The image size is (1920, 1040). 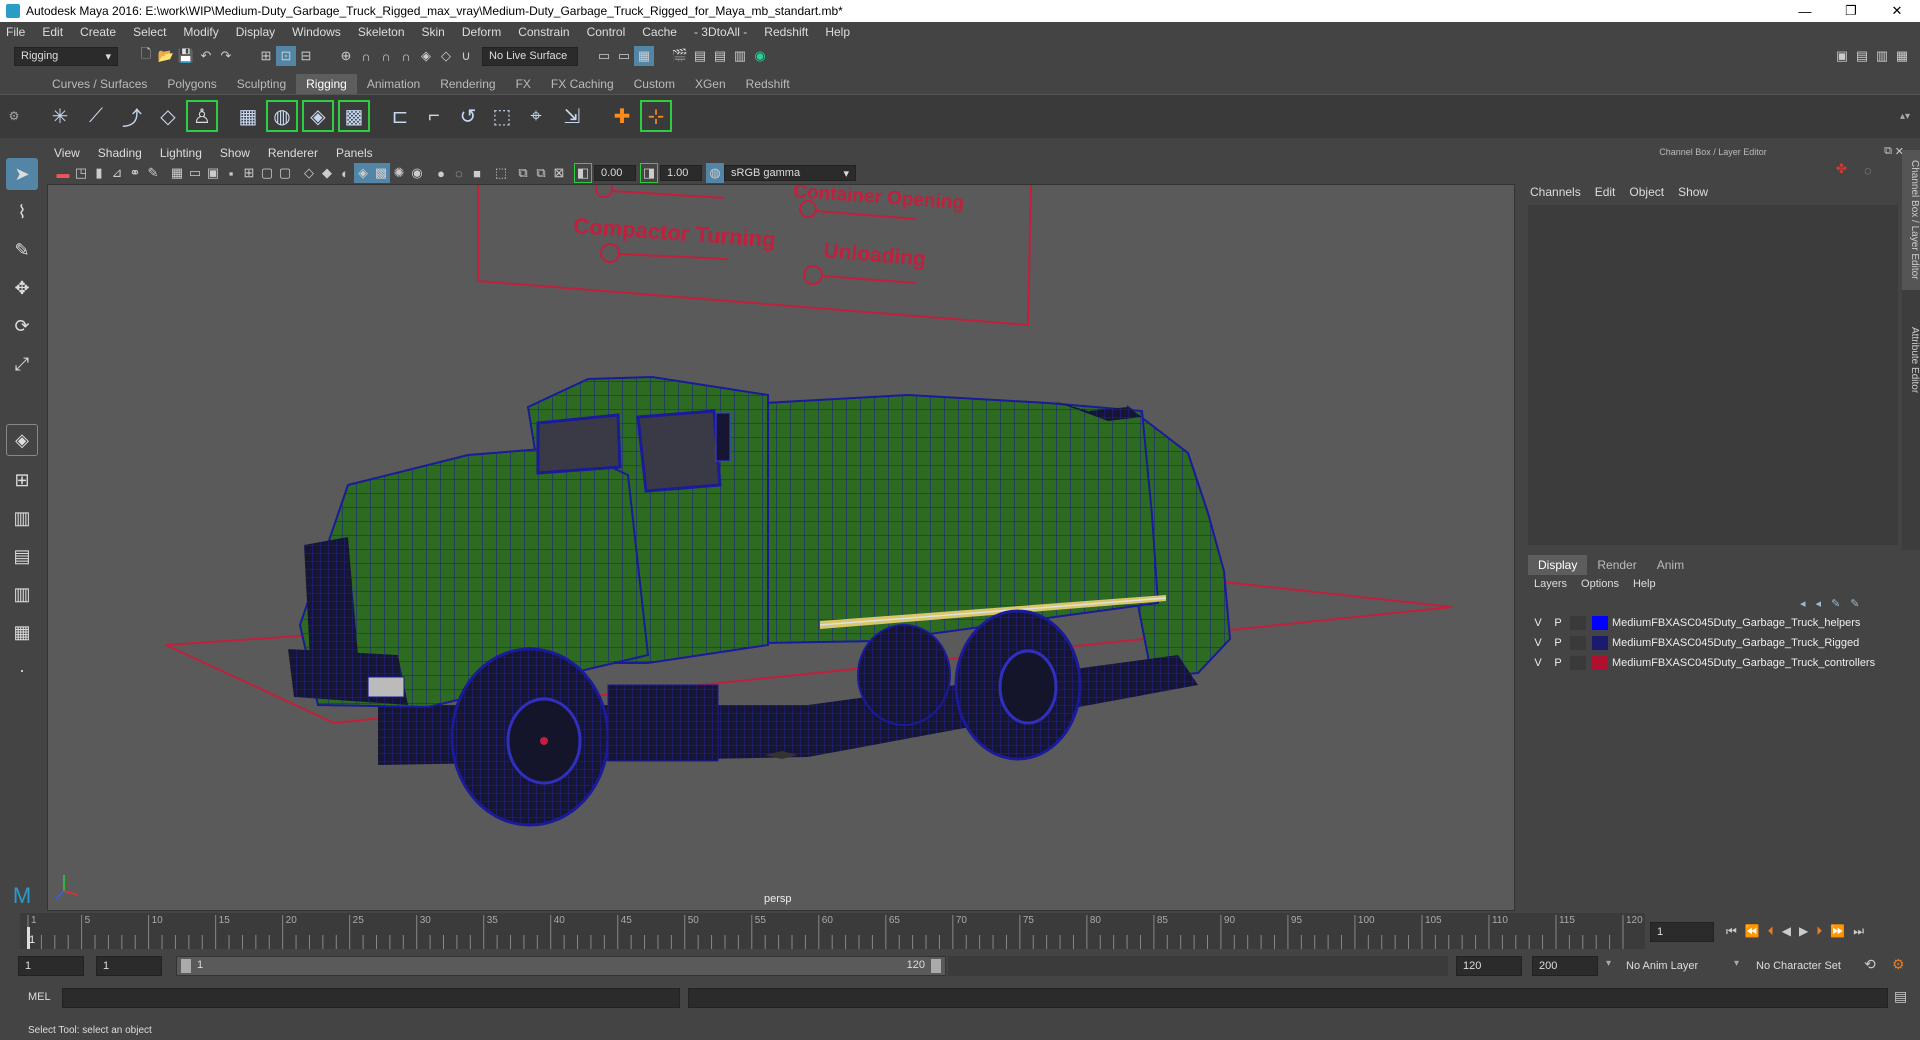 I want to click on vp-menu-show: Show, so click(x=235, y=153).